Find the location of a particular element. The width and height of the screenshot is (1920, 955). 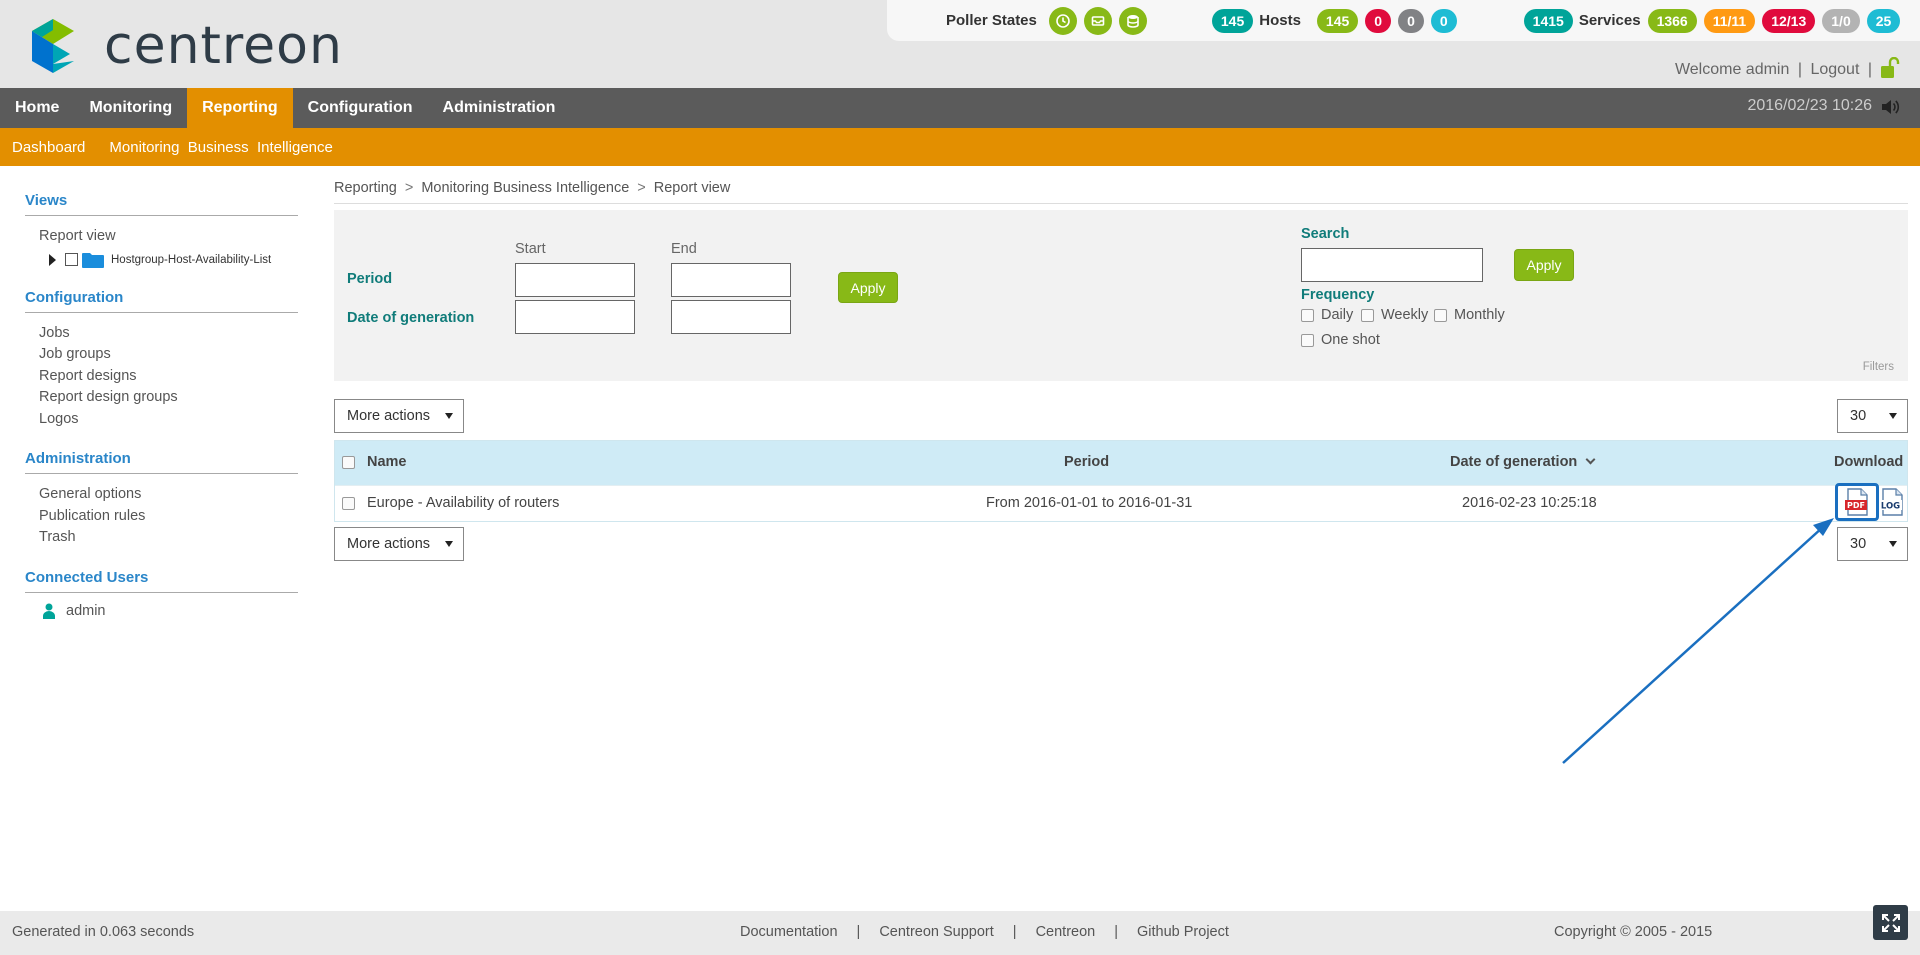

services-warning-badge: 11/11 is located at coordinates (1729, 20).